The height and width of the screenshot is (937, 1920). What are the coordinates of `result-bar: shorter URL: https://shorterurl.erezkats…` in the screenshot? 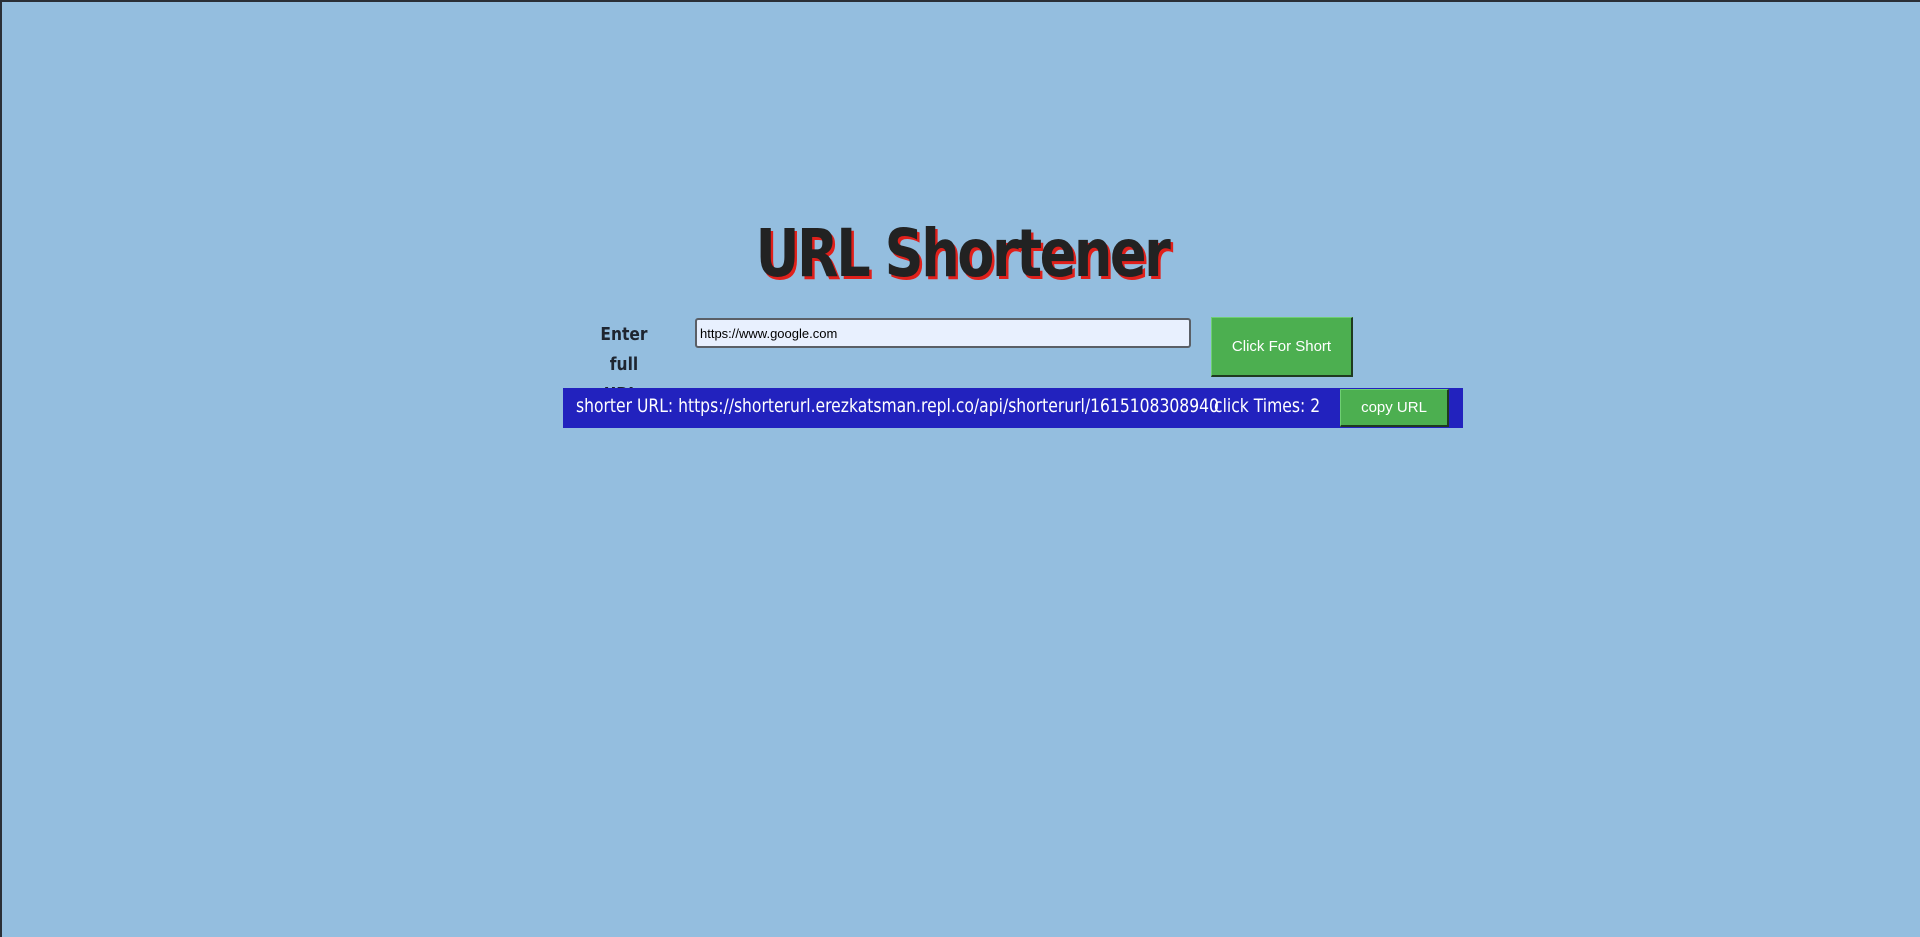 It's located at (1013, 408).